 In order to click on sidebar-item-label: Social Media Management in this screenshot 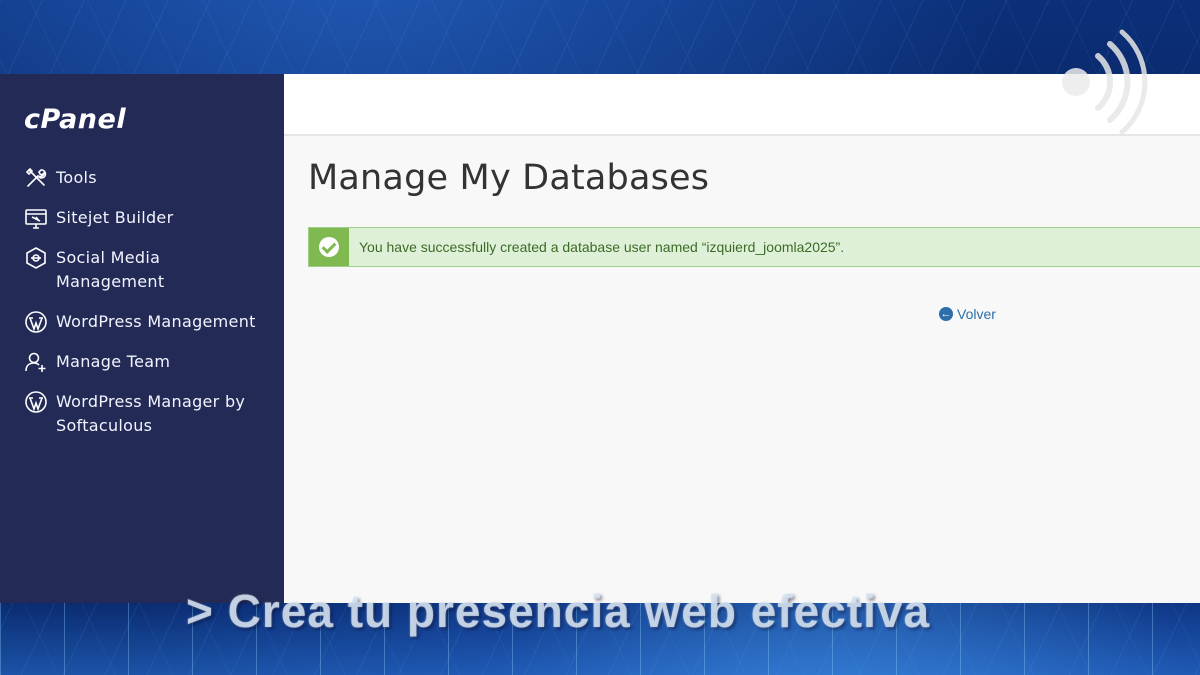, I will do `click(110, 269)`.